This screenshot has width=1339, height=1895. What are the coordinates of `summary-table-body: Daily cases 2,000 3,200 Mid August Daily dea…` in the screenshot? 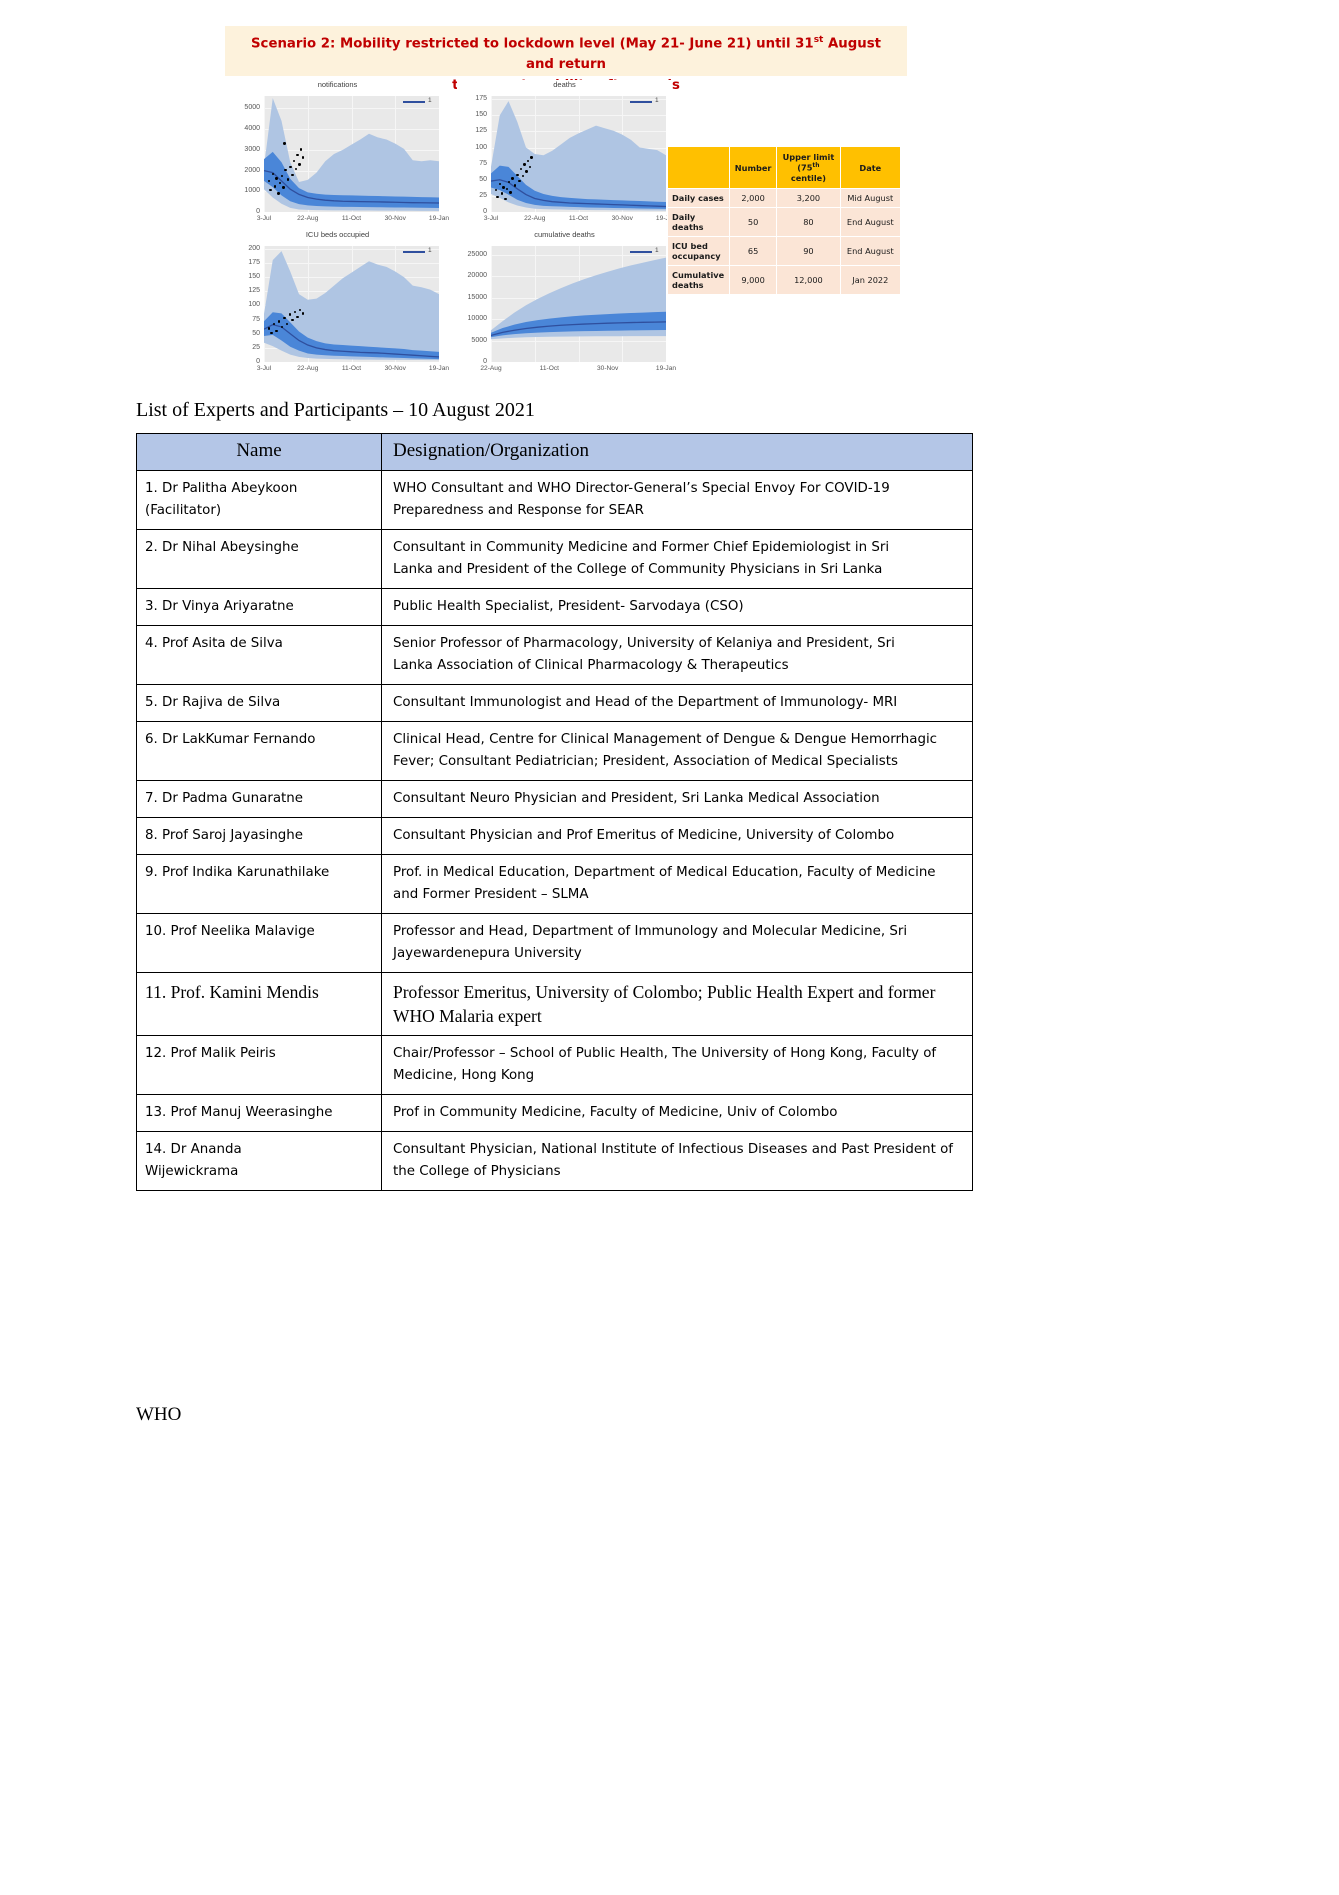 It's located at (784, 241).